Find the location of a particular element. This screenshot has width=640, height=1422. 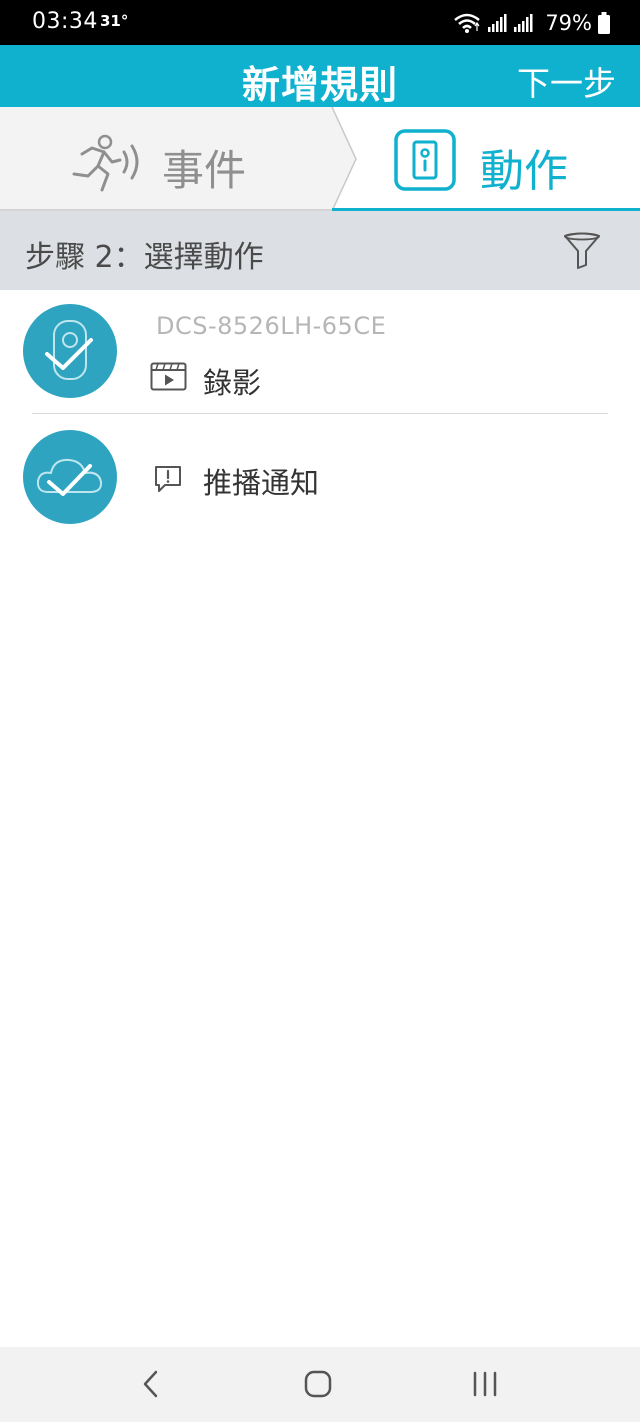

back-icon is located at coordinates (152, 1384).